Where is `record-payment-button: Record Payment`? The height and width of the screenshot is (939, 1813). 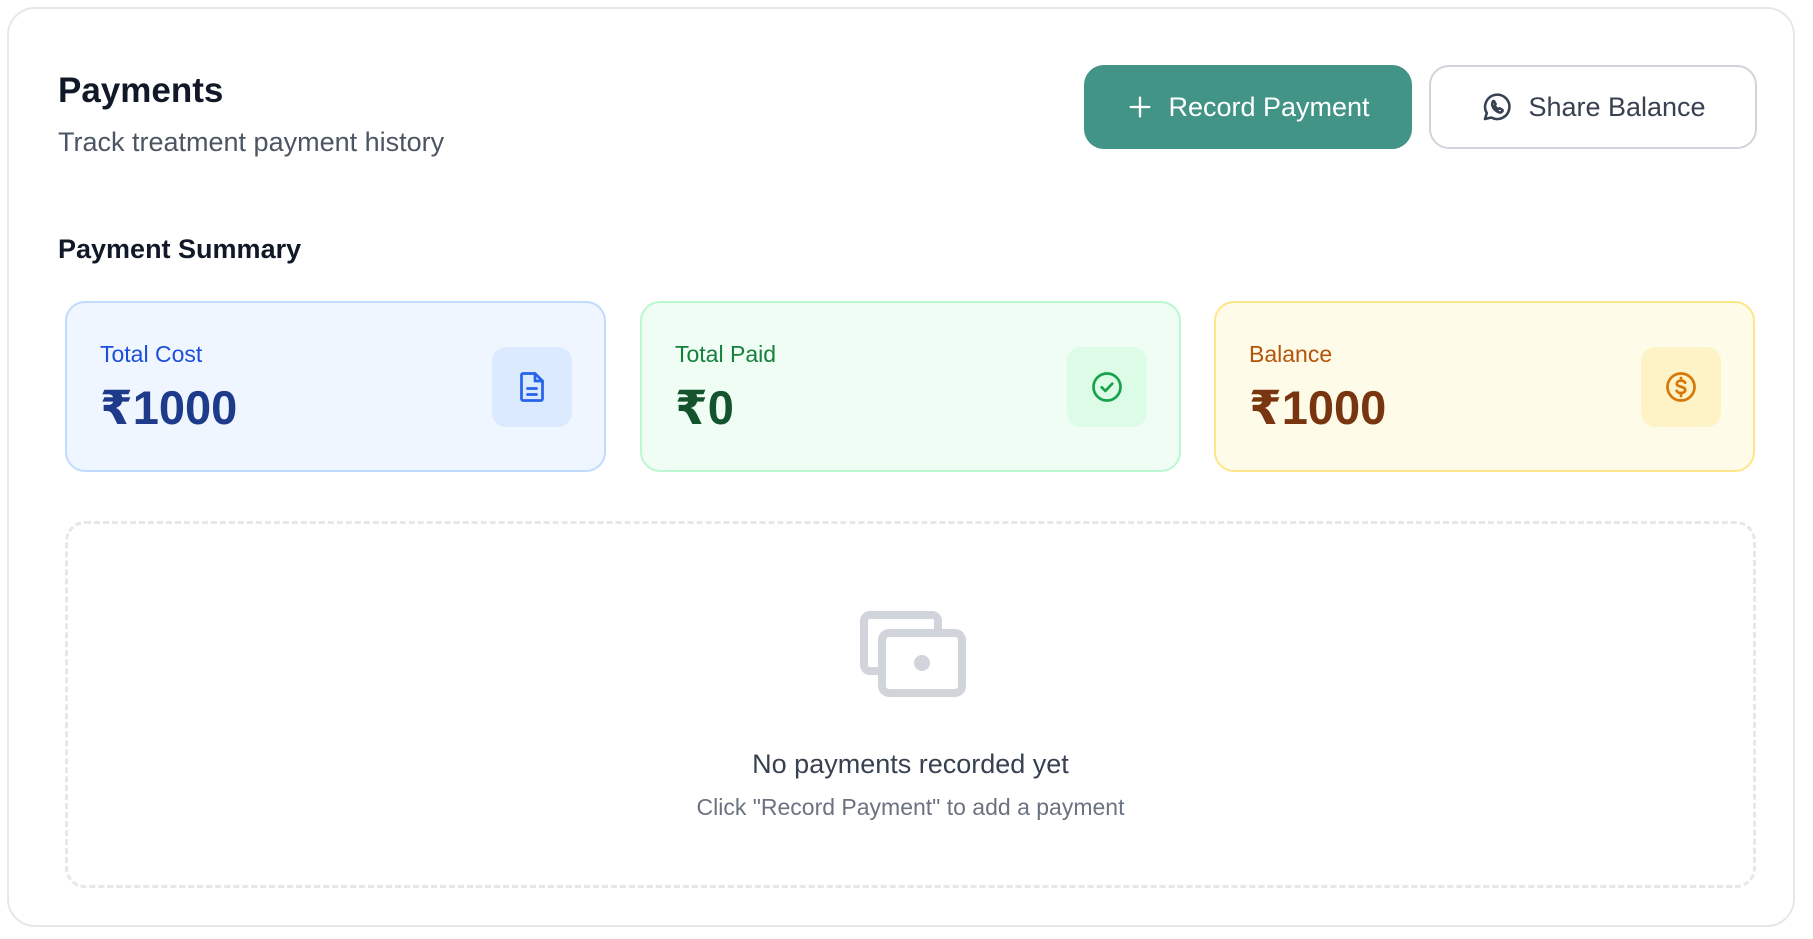 record-payment-button: Record Payment is located at coordinates (1248, 107).